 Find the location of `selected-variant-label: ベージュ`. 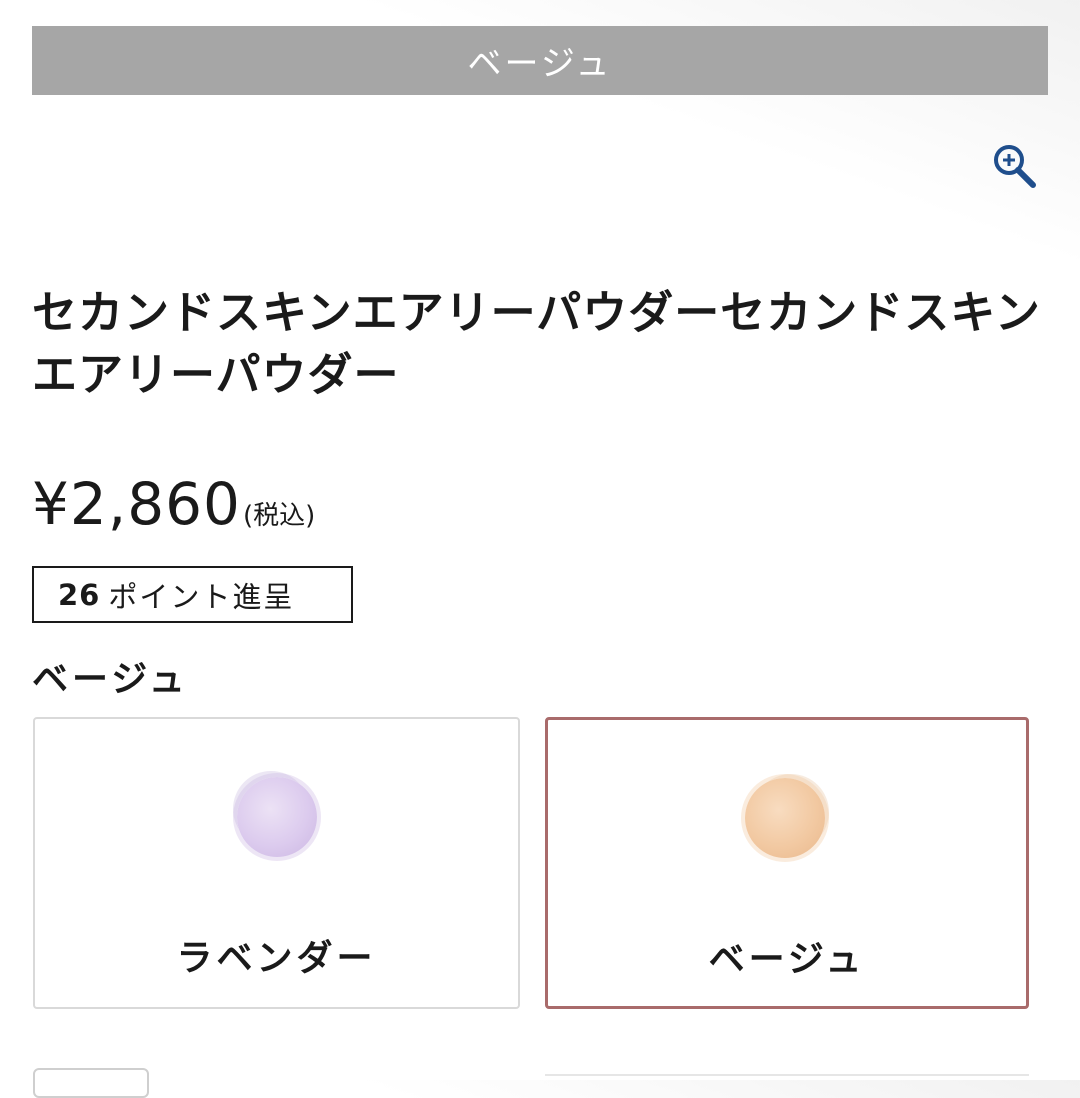

selected-variant-label: ベージュ is located at coordinates (110, 679).